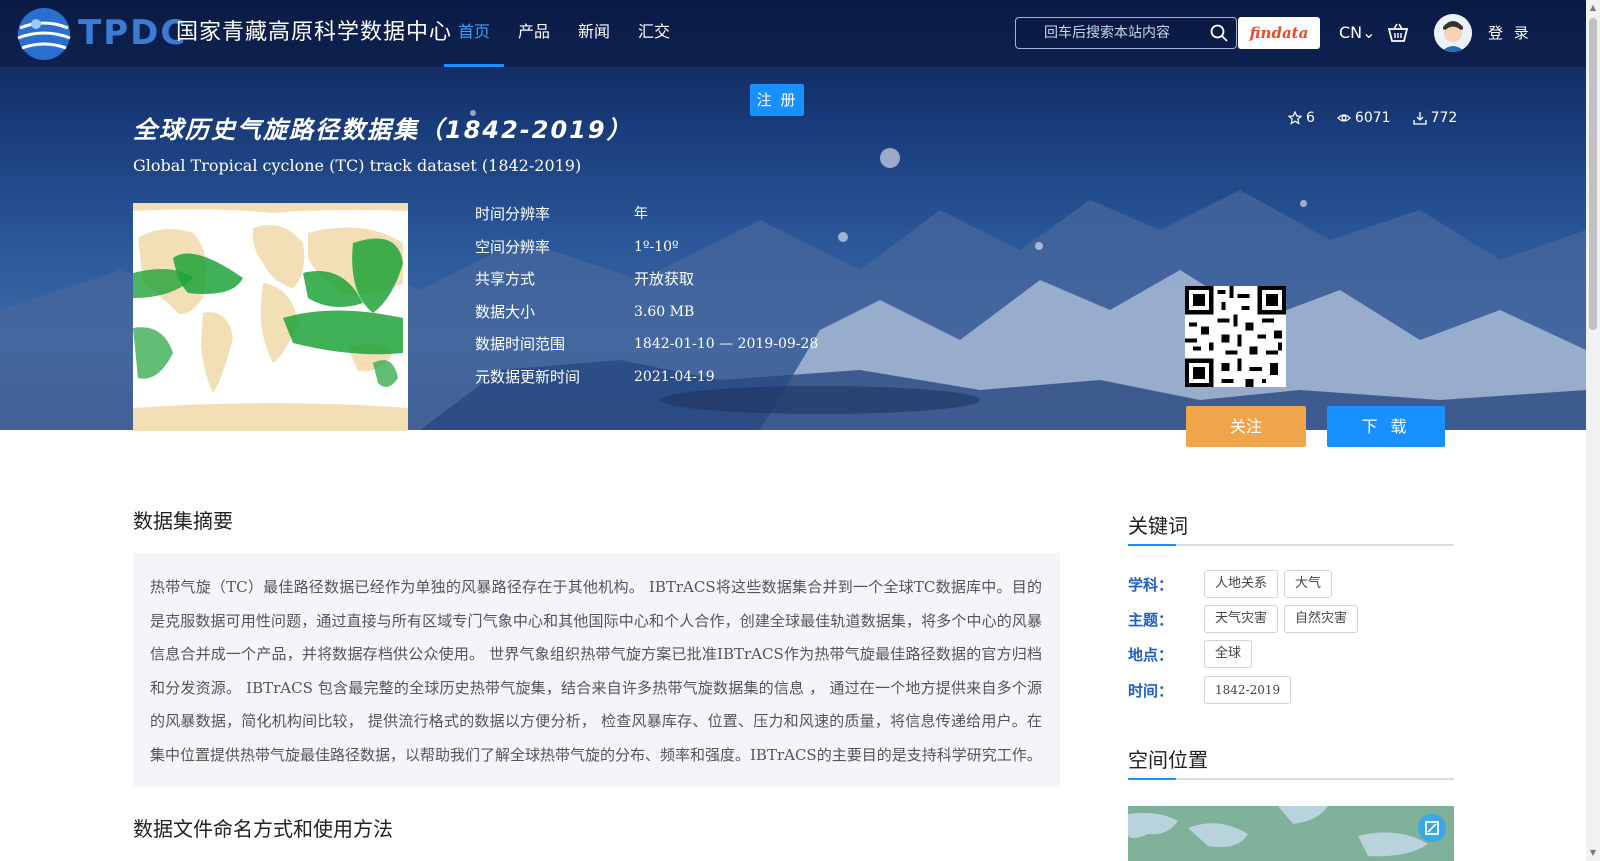 This screenshot has height=861, width=1600. What do you see at coordinates (1419, 118) in the screenshot?
I see `download-icon` at bounding box center [1419, 118].